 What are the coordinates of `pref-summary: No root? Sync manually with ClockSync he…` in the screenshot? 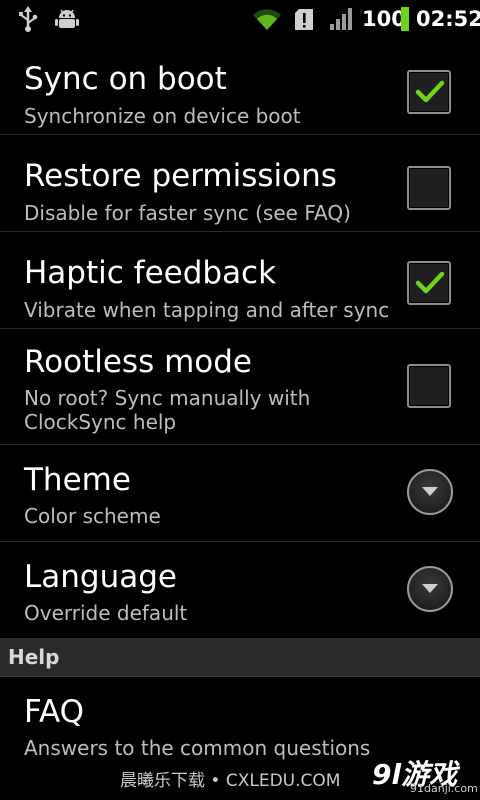 It's located at (167, 410).